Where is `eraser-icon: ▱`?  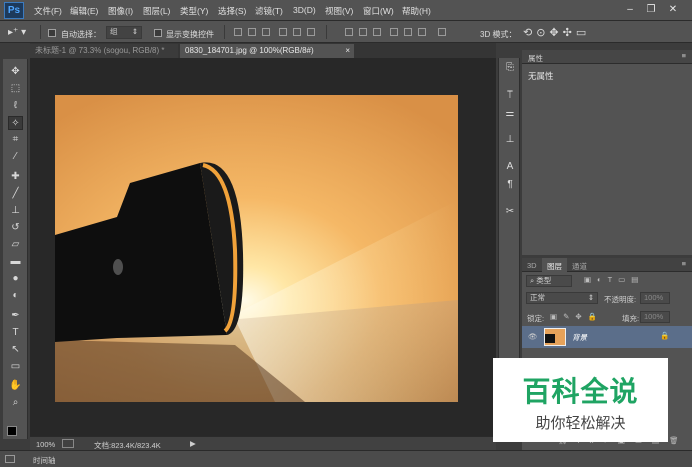 eraser-icon: ▱ is located at coordinates (15, 245).